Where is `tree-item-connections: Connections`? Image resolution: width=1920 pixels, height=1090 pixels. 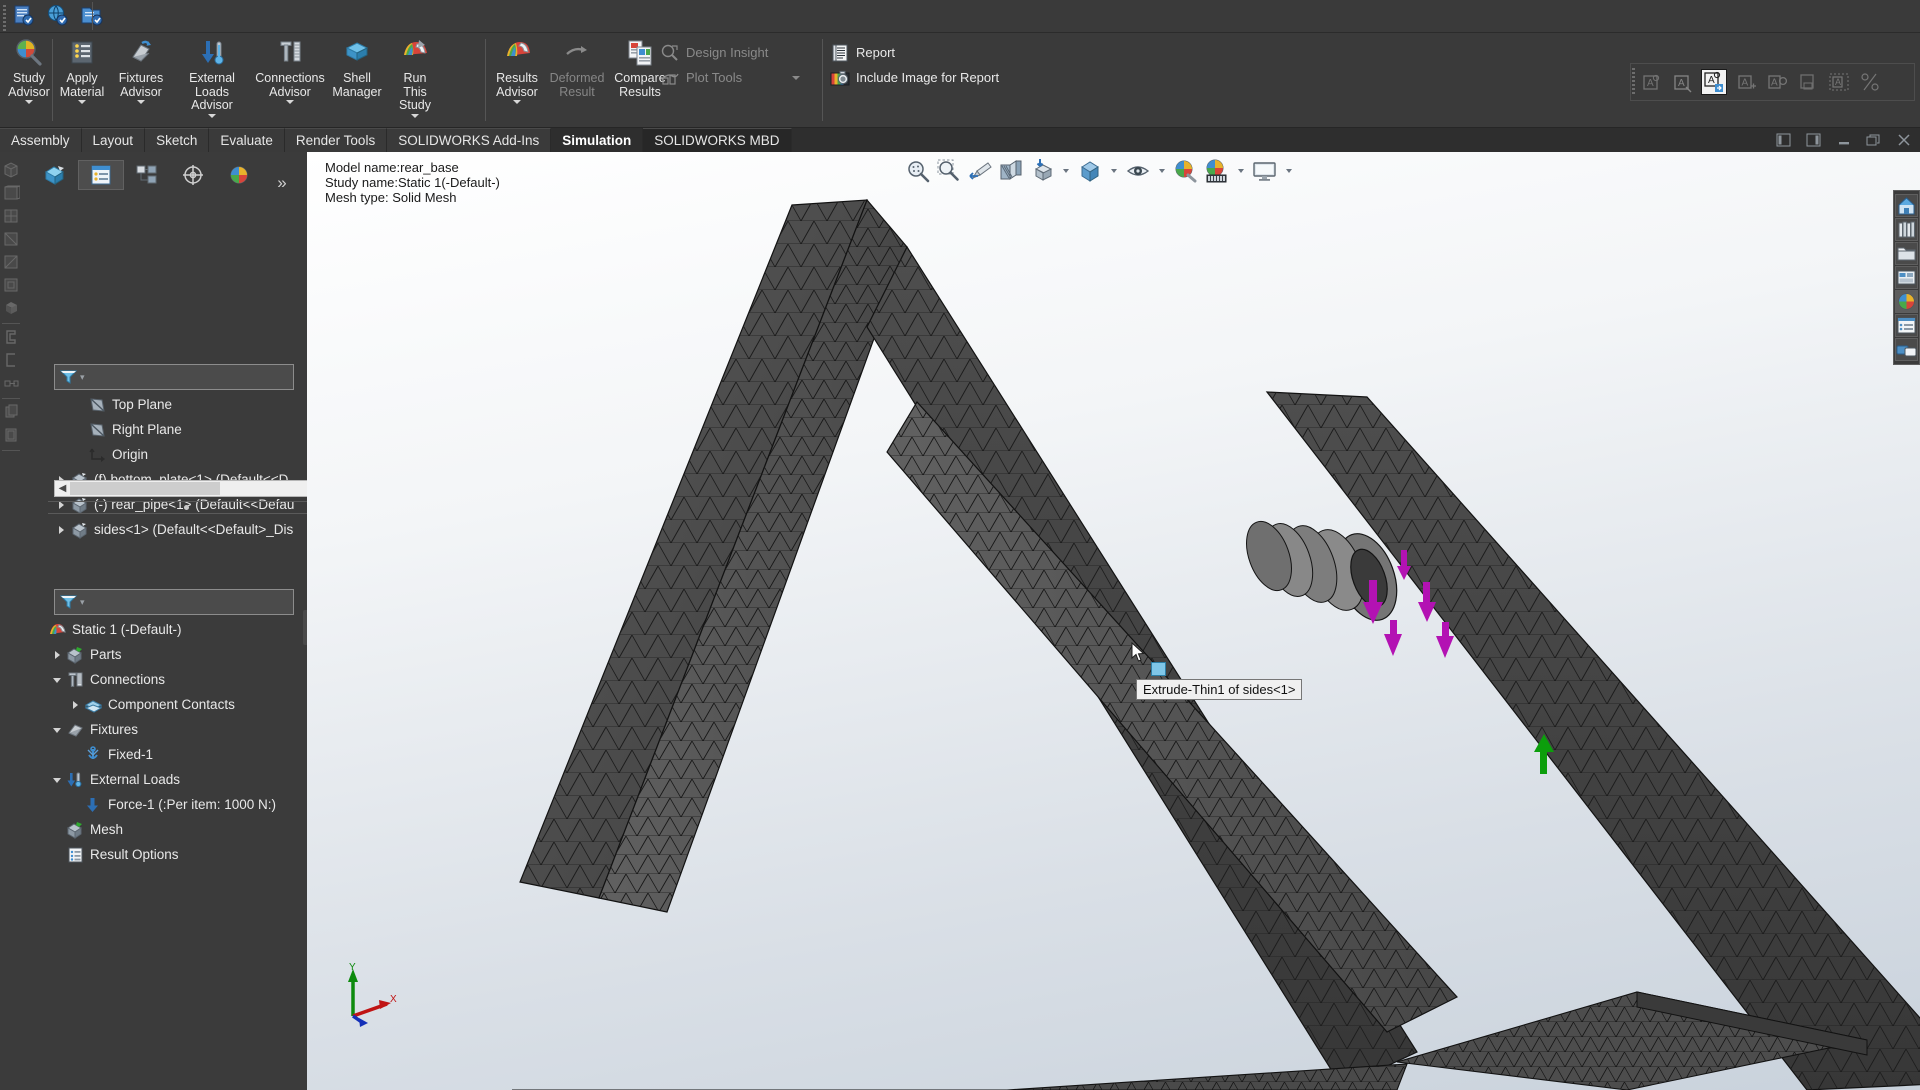
tree-item-connections: Connections is located at coordinates (177, 679).